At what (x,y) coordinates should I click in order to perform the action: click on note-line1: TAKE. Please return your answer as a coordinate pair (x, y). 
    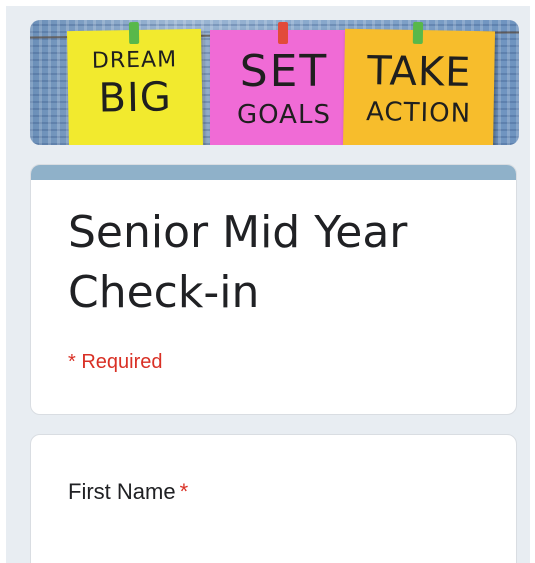
    Looking at the image, I should click on (419, 72).